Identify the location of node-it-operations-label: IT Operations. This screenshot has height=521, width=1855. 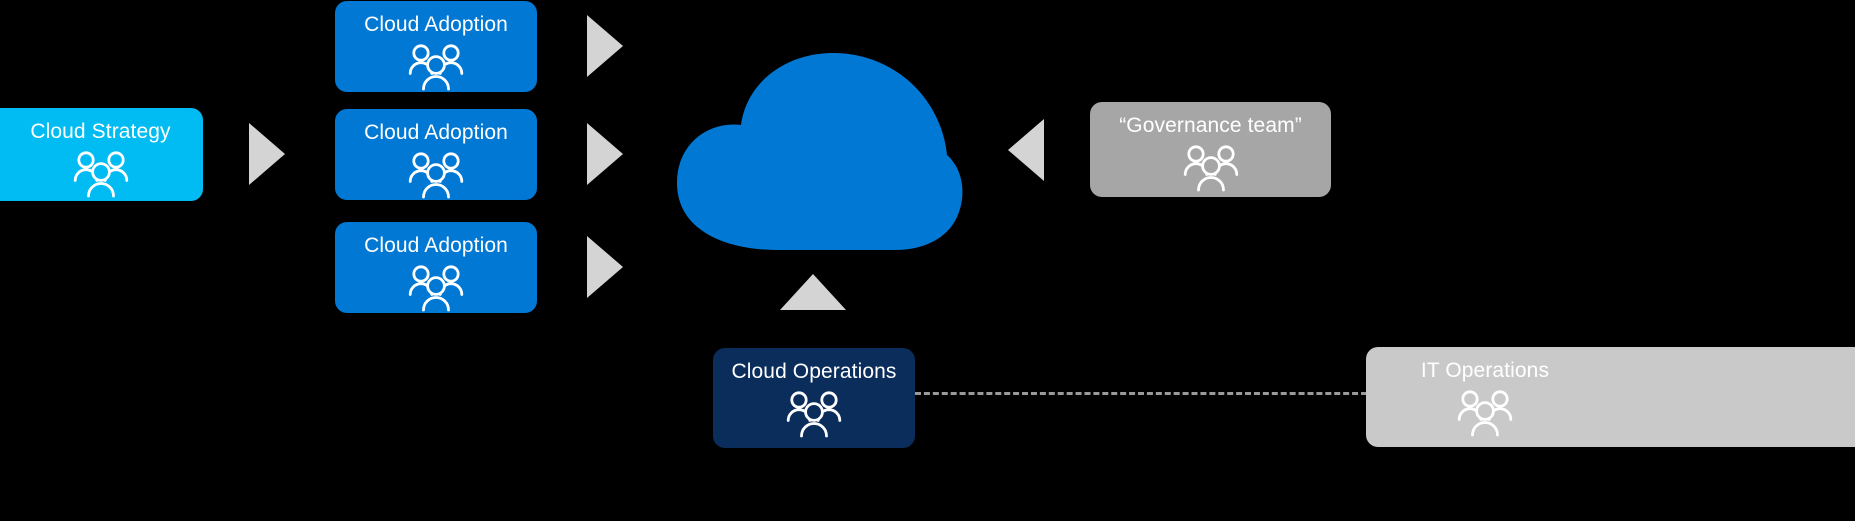
(1485, 370).